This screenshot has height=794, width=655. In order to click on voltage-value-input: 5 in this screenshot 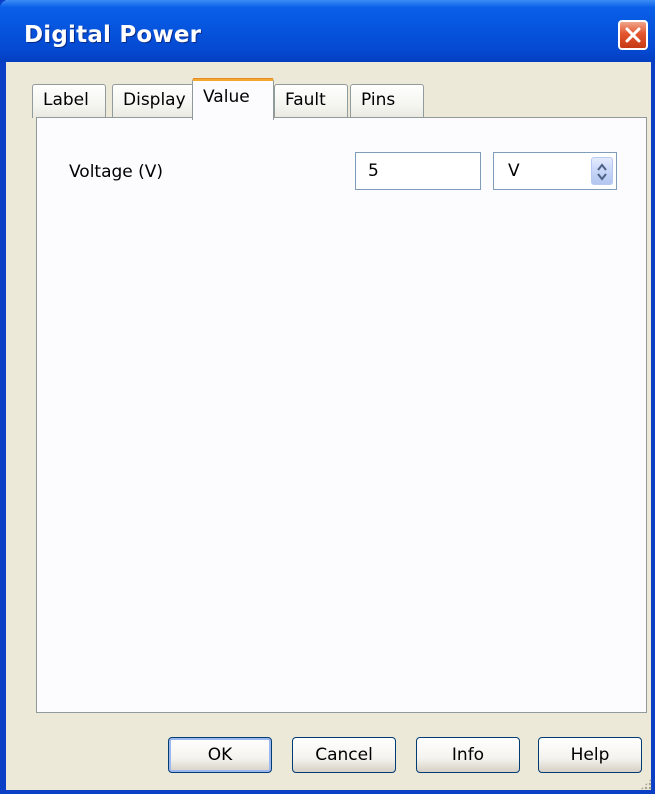, I will do `click(418, 171)`.